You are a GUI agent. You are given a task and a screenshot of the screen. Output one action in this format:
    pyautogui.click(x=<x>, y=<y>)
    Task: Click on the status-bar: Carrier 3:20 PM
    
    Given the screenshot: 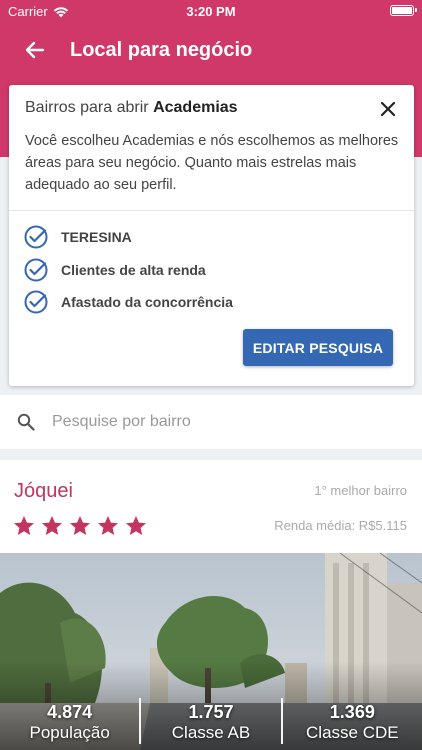 What is the action you would take?
    pyautogui.click(x=211, y=11)
    